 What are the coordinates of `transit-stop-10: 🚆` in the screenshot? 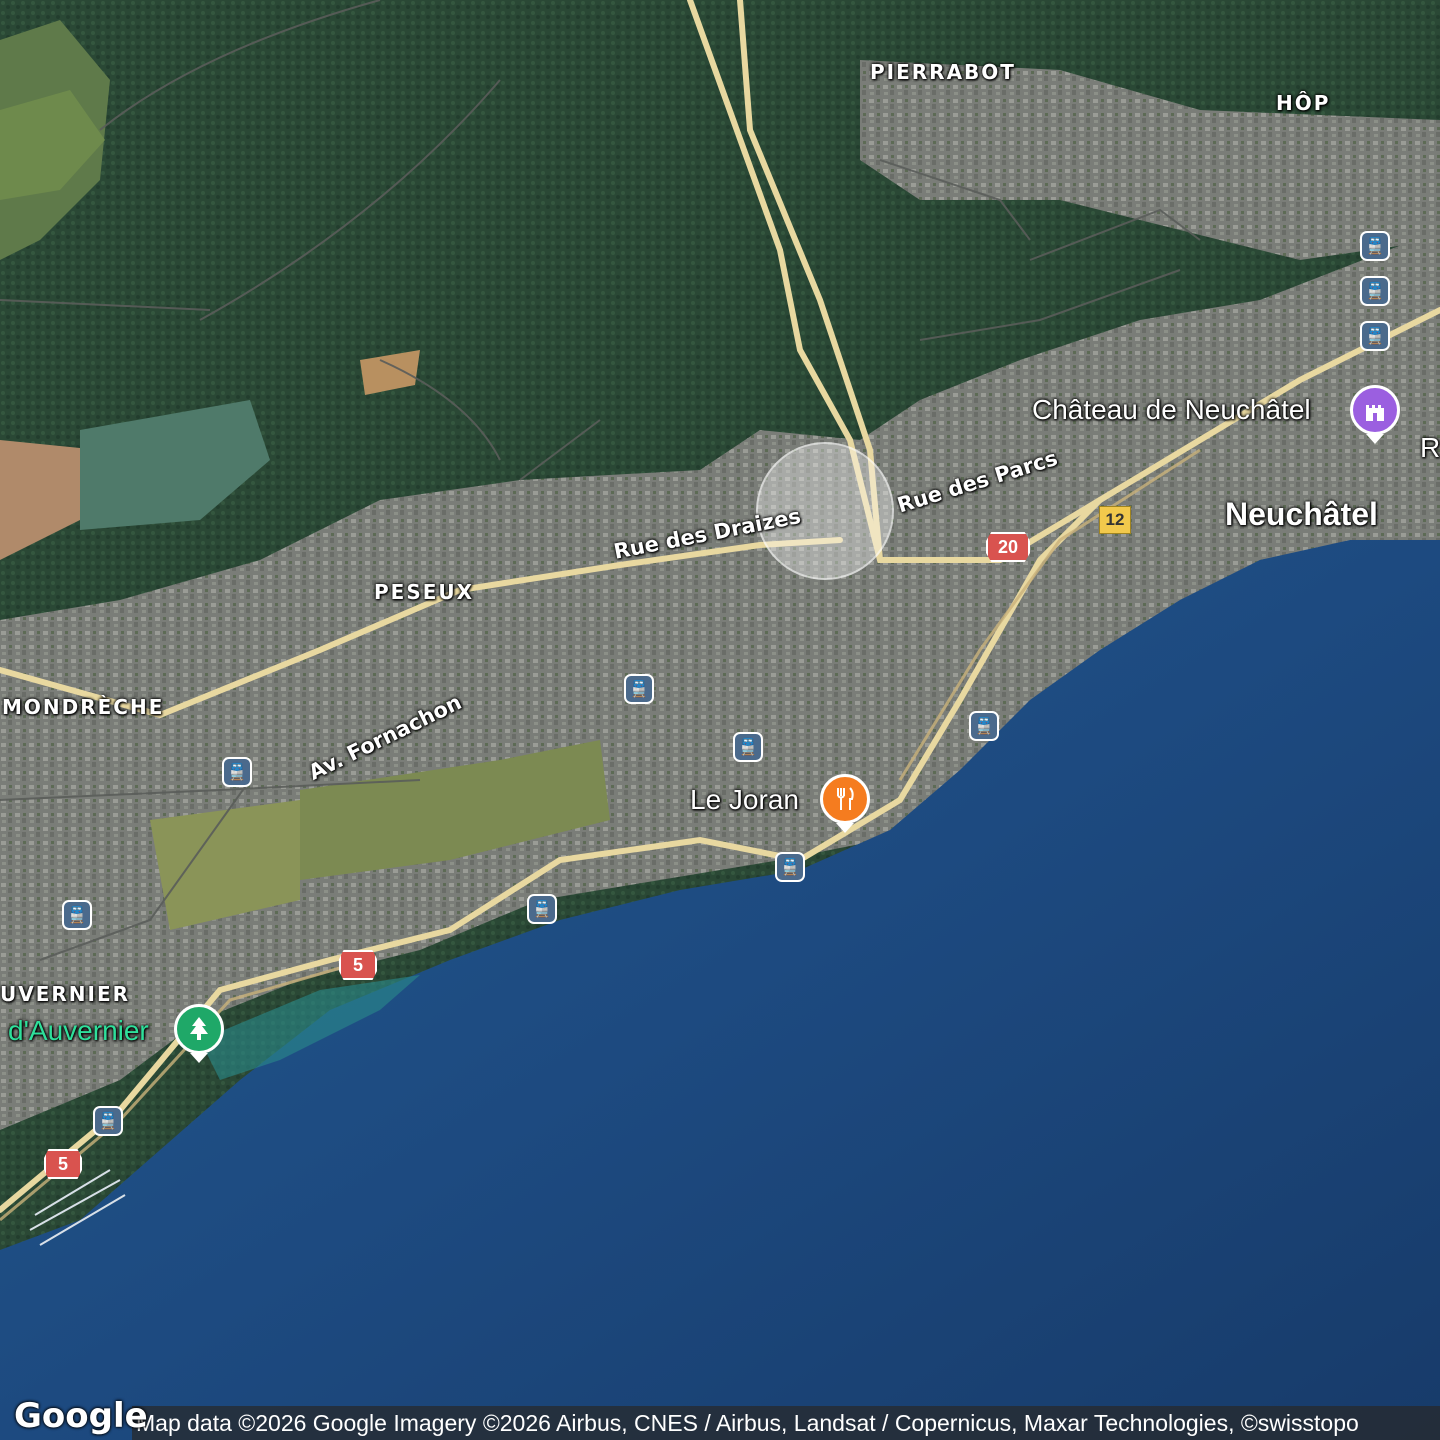 It's located at (77, 915).